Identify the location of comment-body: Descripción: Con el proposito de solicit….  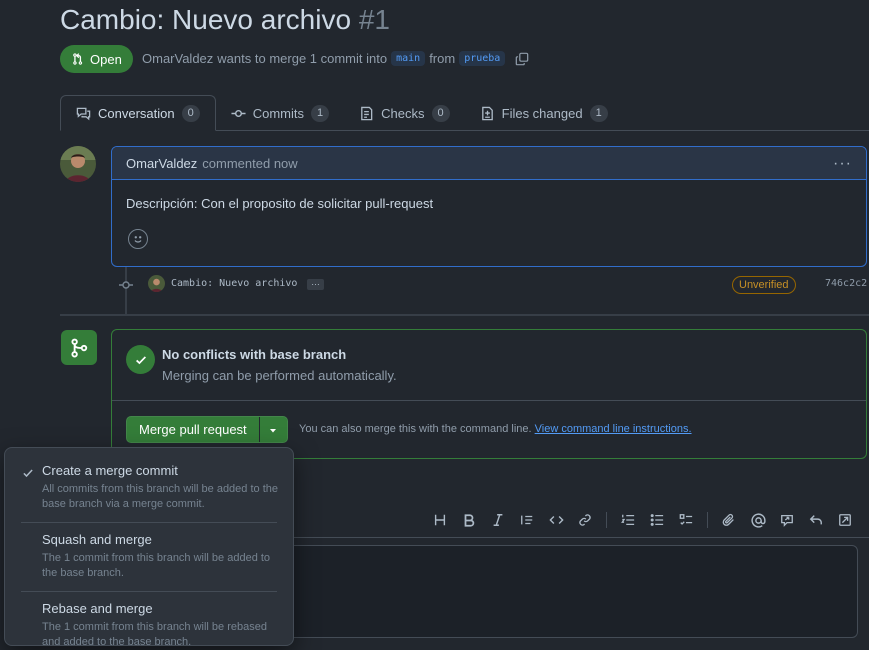
(280, 203).